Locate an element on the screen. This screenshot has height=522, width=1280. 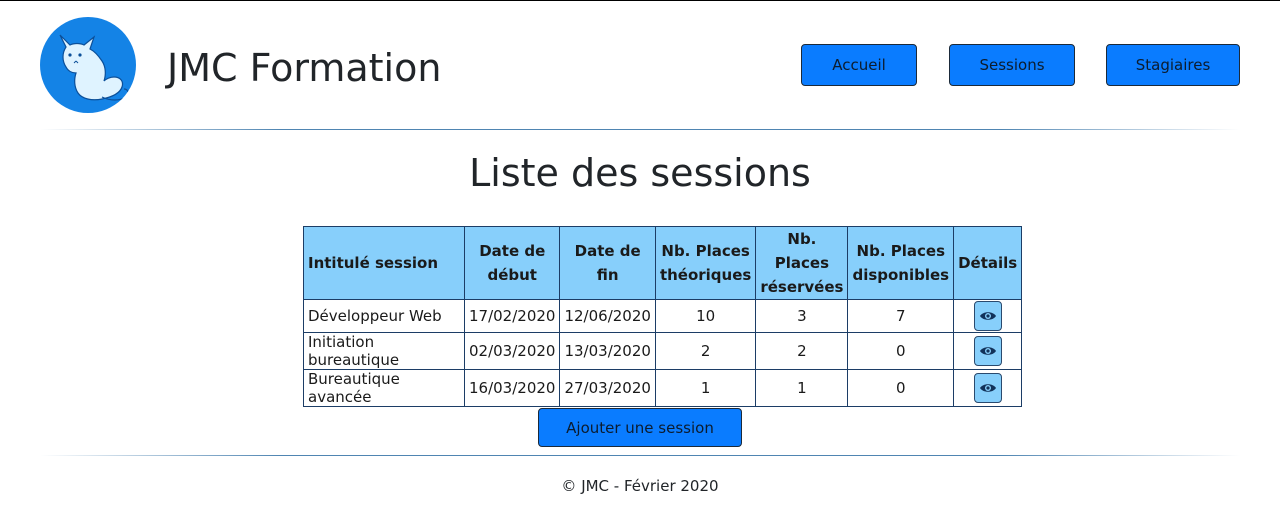
nav-accueil-button: Accueil is located at coordinates (859, 65).